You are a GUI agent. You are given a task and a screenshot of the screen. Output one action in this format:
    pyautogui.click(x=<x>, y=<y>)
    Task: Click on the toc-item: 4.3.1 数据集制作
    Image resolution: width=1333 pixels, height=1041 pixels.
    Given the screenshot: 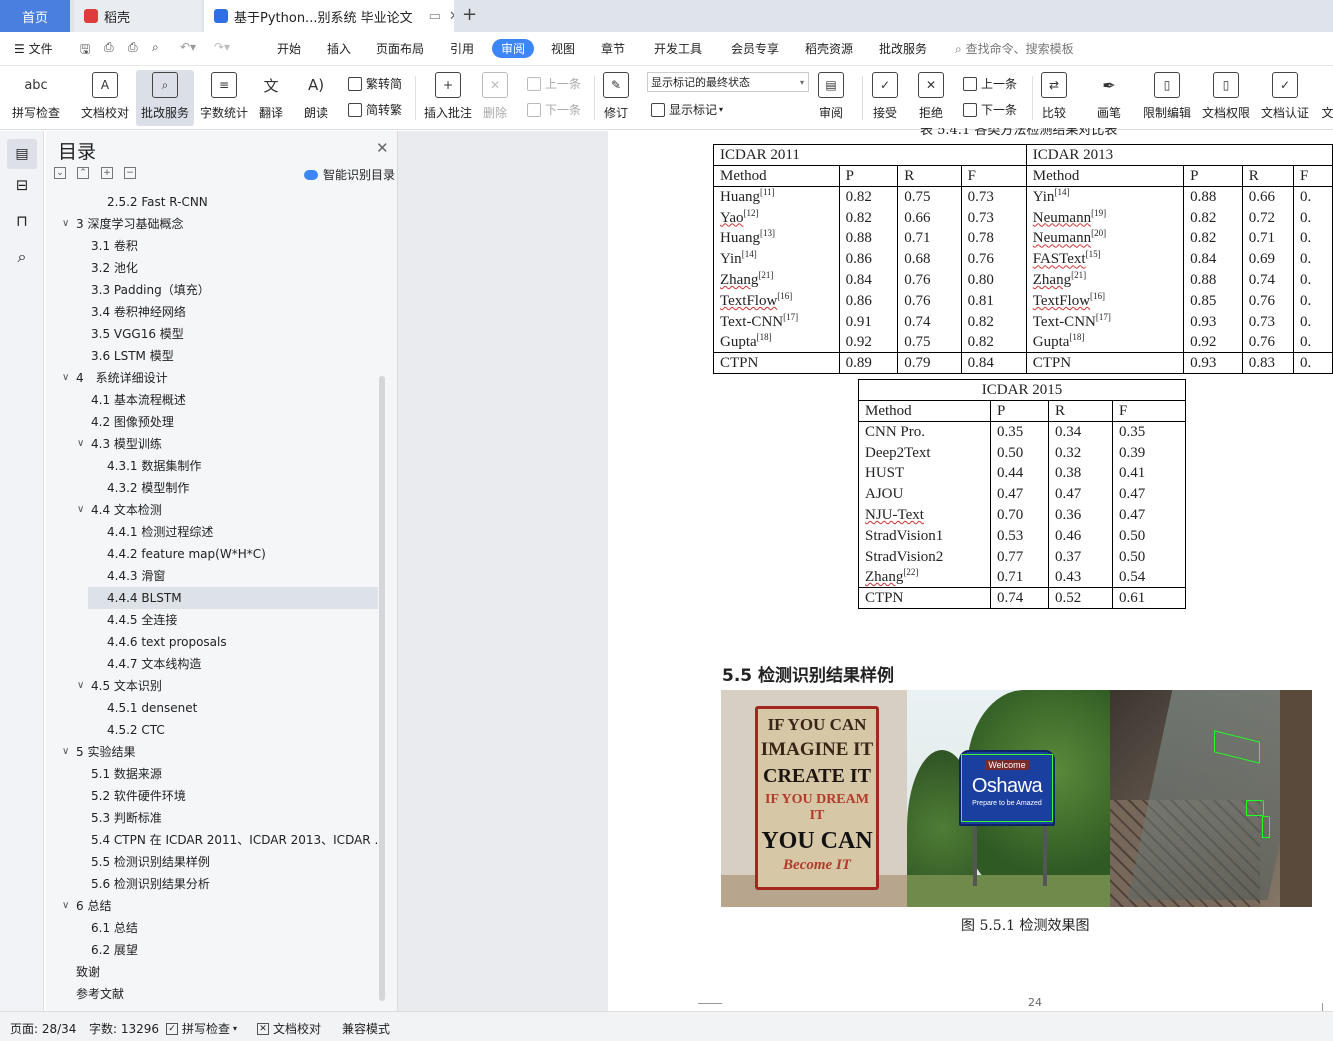 What is the action you would take?
    pyautogui.click(x=242, y=466)
    